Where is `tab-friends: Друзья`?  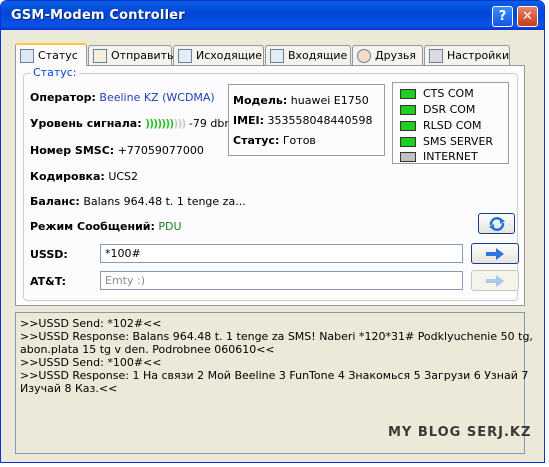 tab-friends: Друзья is located at coordinates (387, 55).